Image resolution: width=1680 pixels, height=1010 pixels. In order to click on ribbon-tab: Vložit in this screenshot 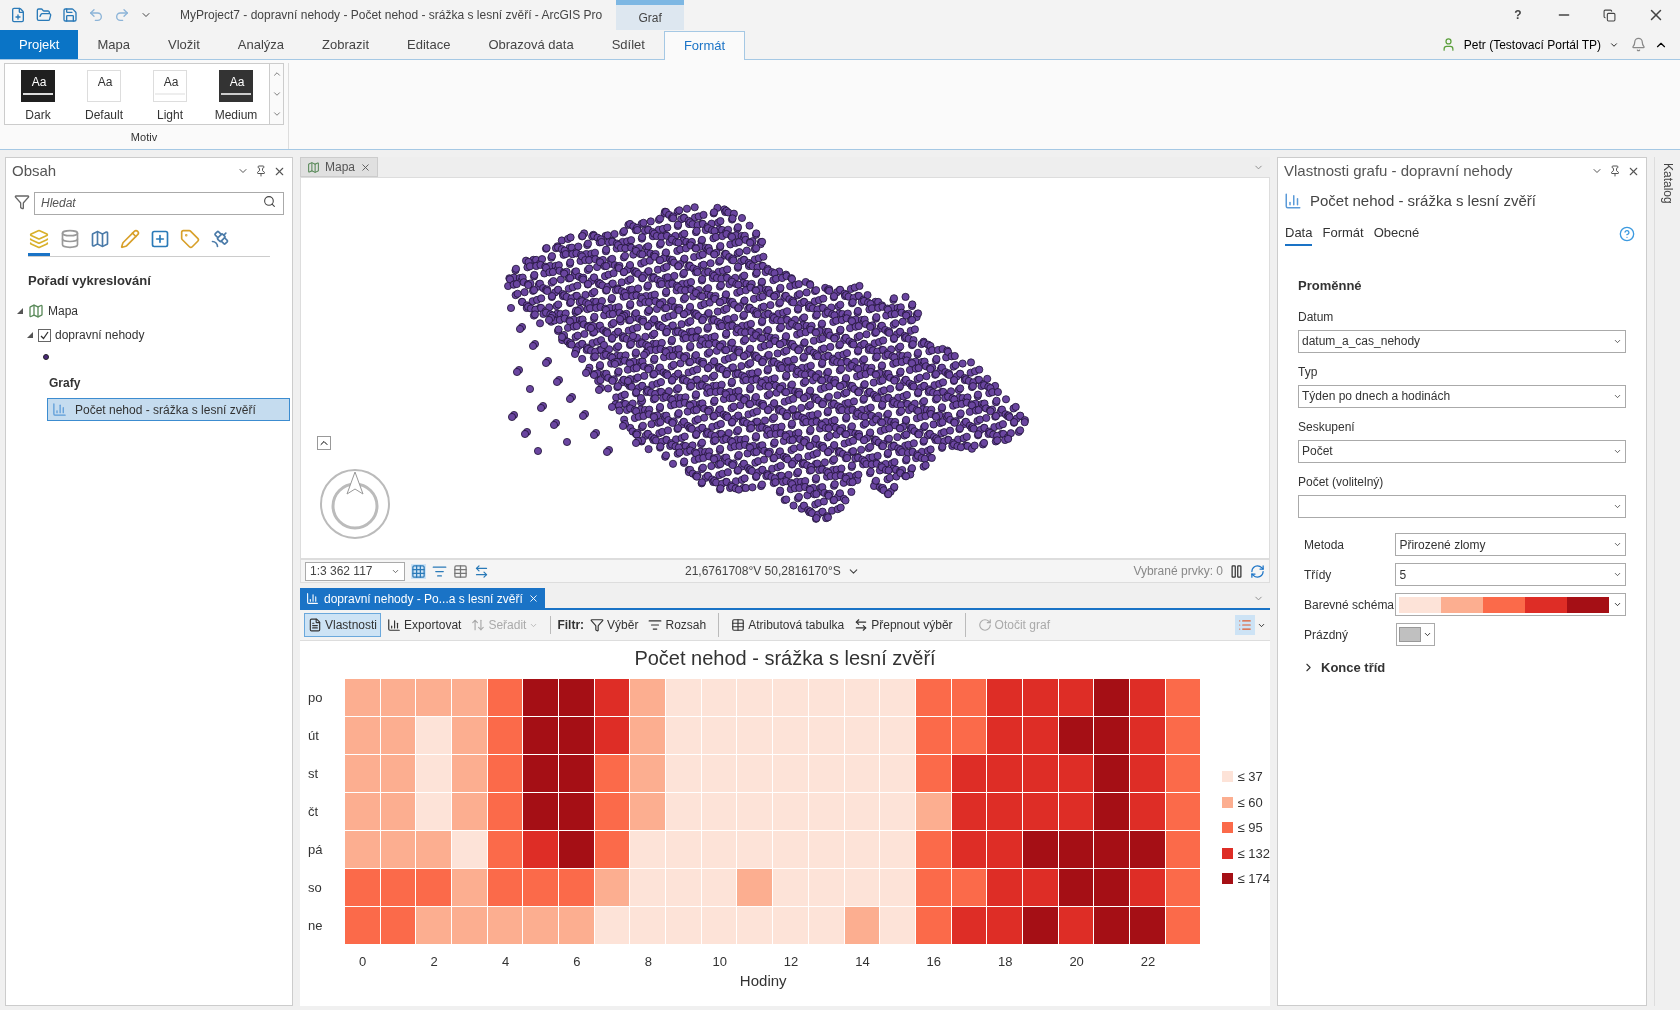, I will do `click(184, 44)`.